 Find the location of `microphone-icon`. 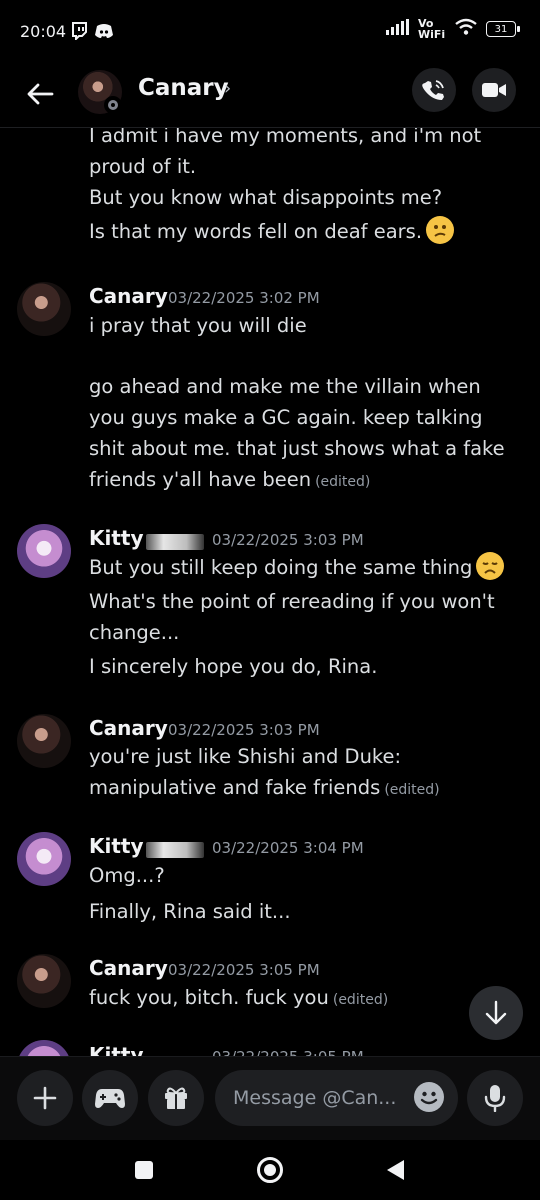

microphone-icon is located at coordinates (495, 1098).